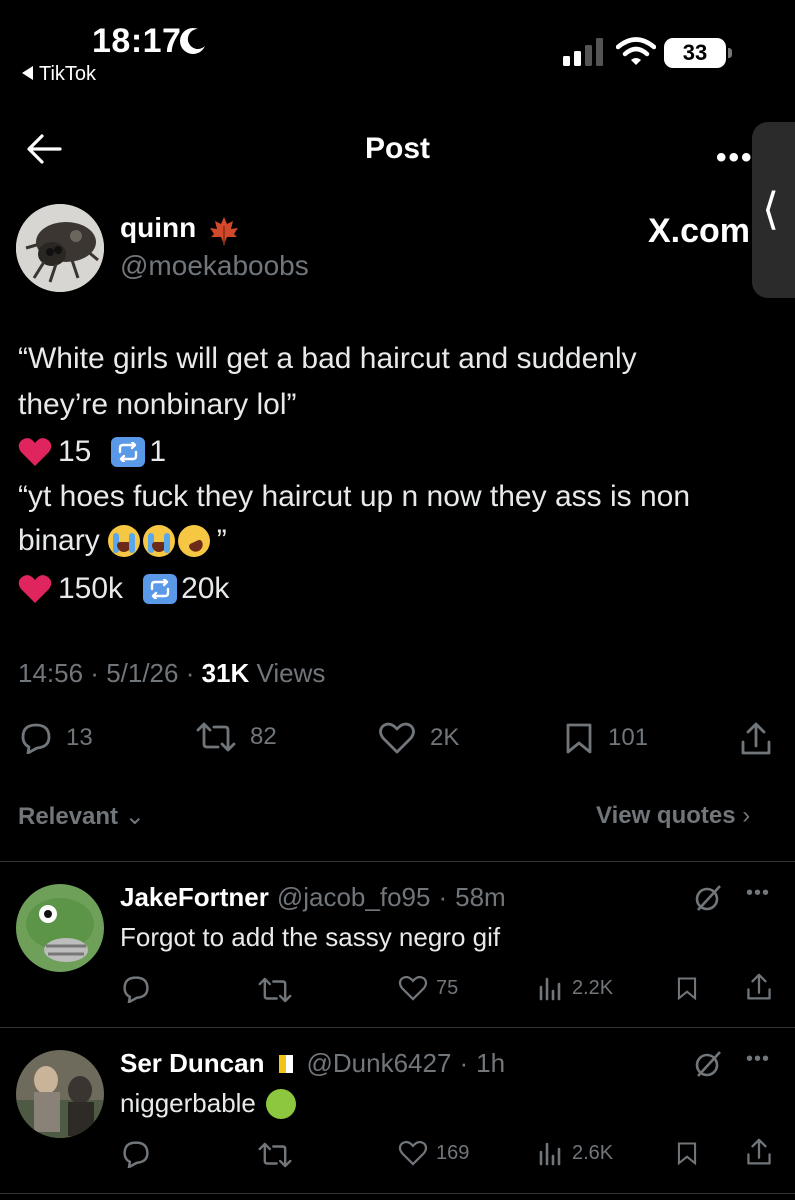  Describe the element at coordinates (79, 737) in the screenshot. I see `reply-count: 13` at that location.